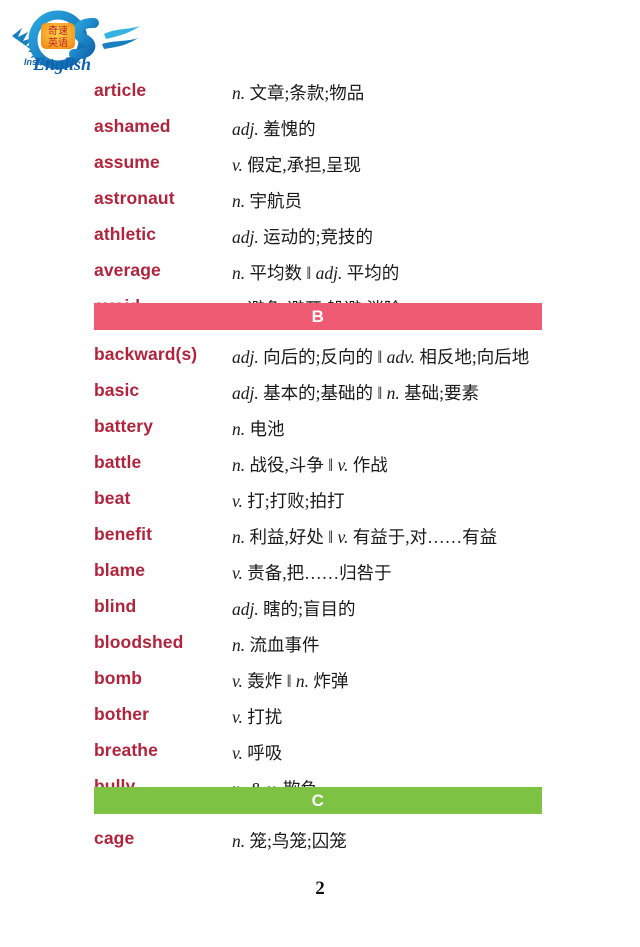  What do you see at coordinates (118, 462) in the screenshot?
I see `word-term: battle` at bounding box center [118, 462].